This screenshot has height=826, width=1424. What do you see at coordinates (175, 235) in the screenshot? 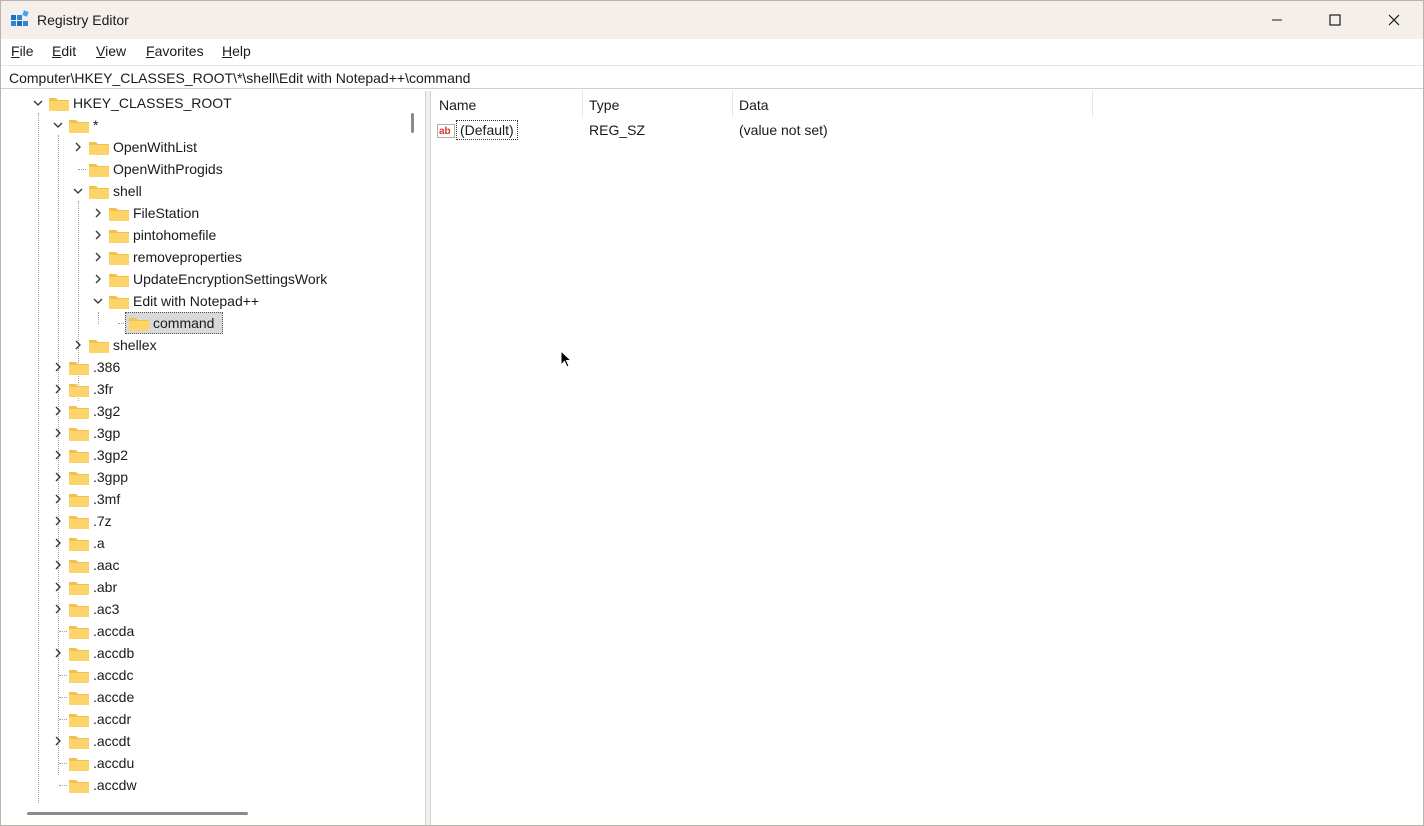
I see `tree-item-label: pintohomefile` at bounding box center [175, 235].